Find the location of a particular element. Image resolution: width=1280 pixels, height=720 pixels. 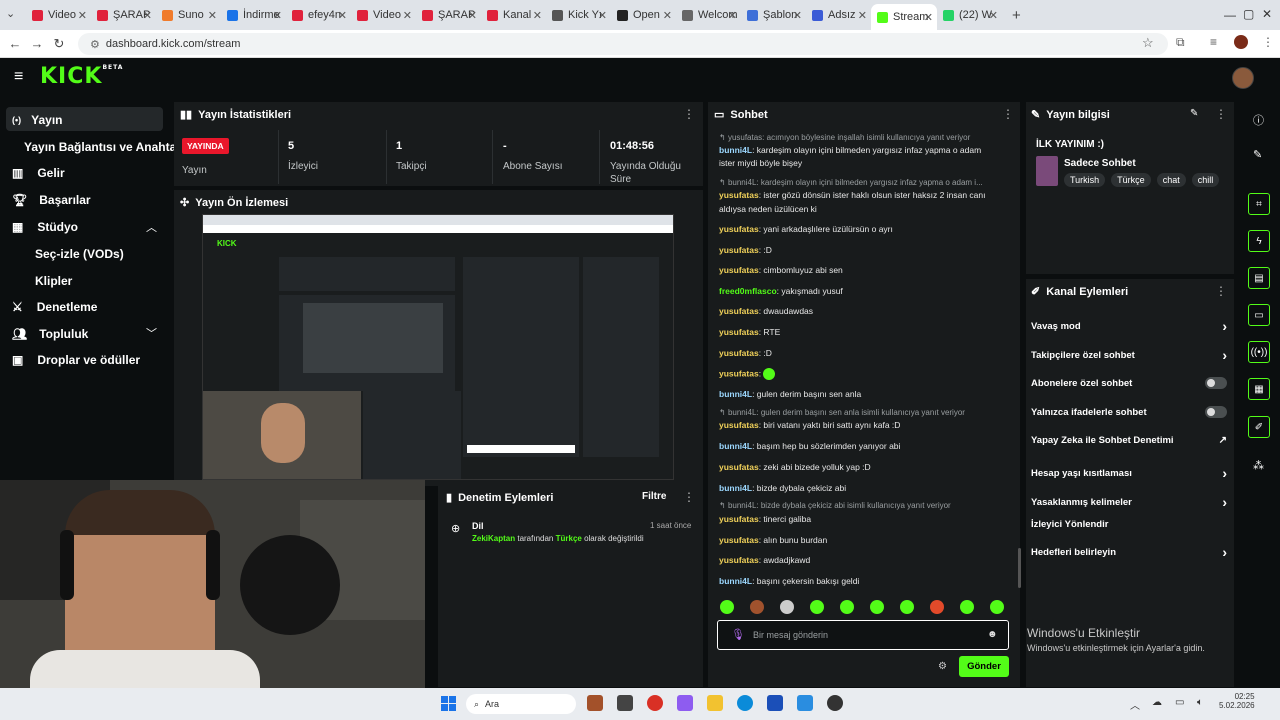

browser-tab: (22) W ✕ is located at coordinates (969, 15).